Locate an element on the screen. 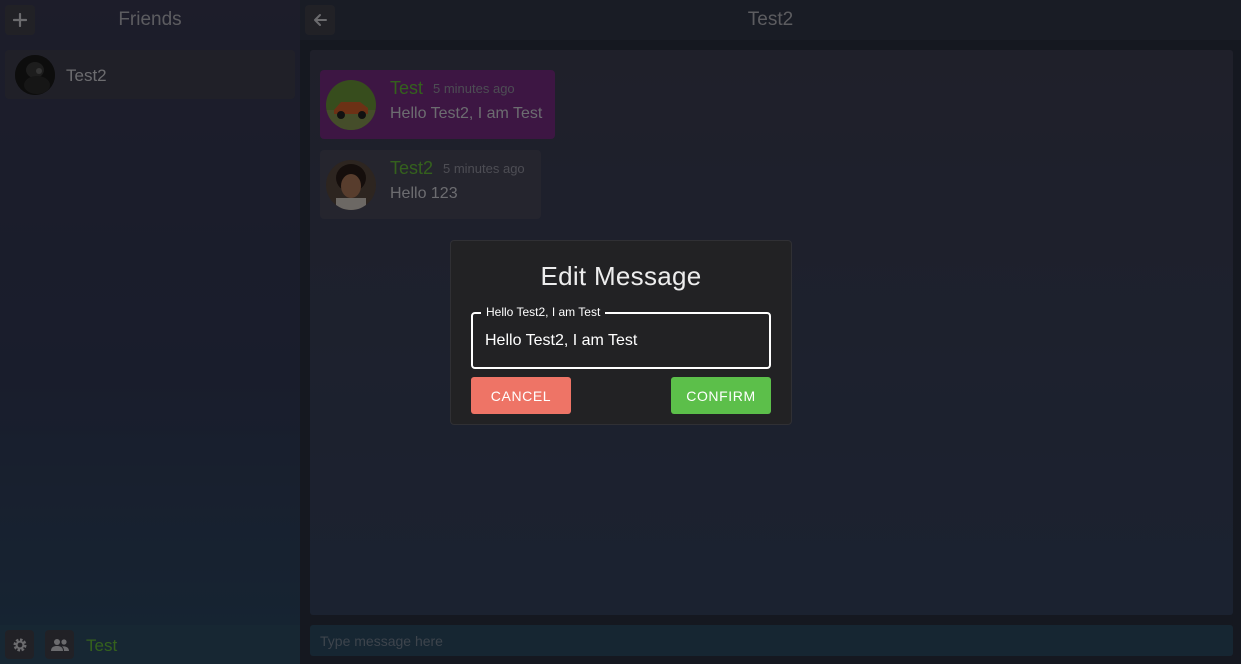  edit-message-field: Hello Test2, I am Test is located at coordinates (621, 337).